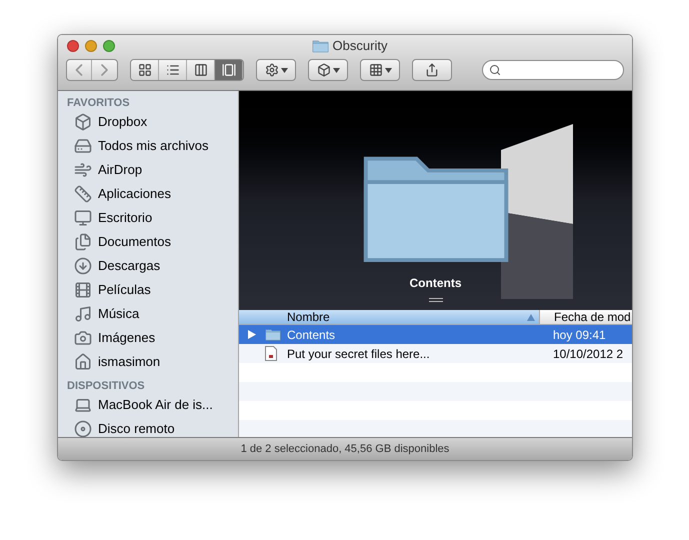 The image size is (689, 540). I want to click on icon-view-button, so click(145, 70).